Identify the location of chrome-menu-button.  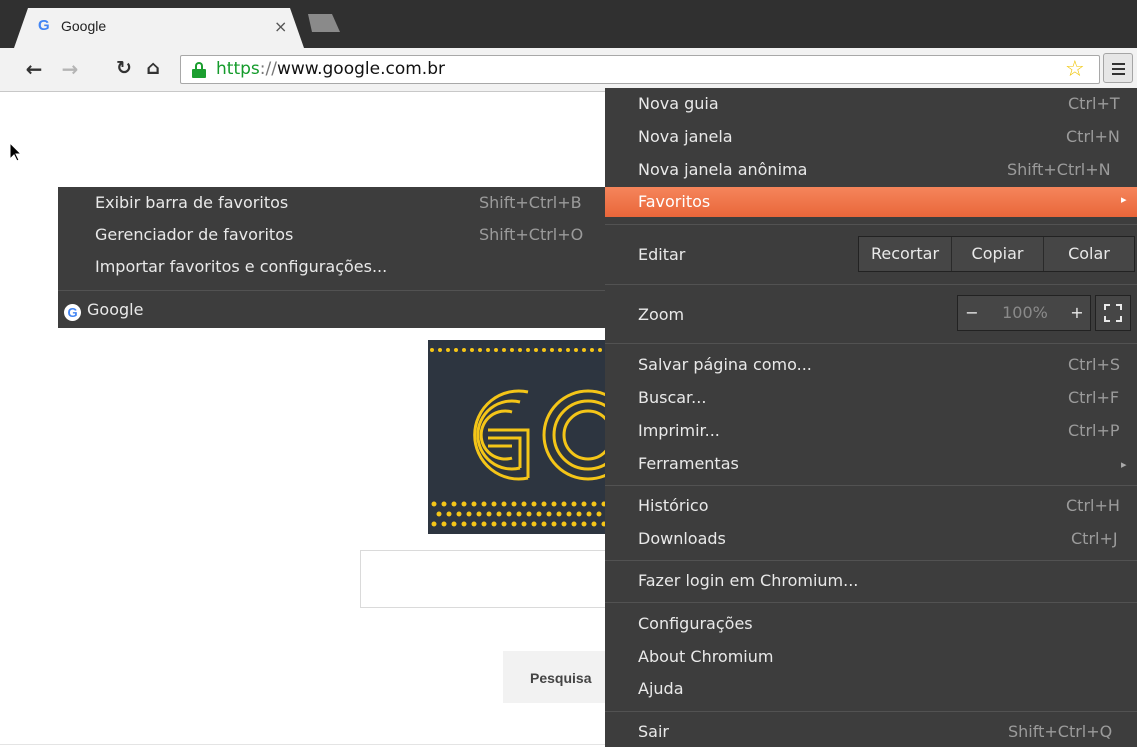
(1118, 68).